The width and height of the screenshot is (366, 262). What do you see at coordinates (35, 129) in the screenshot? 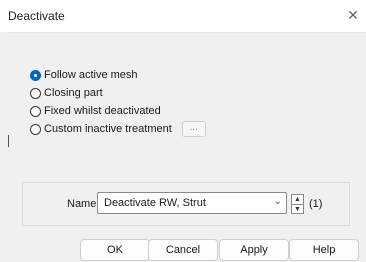
I see `radio-custom-inactive-treatment` at bounding box center [35, 129].